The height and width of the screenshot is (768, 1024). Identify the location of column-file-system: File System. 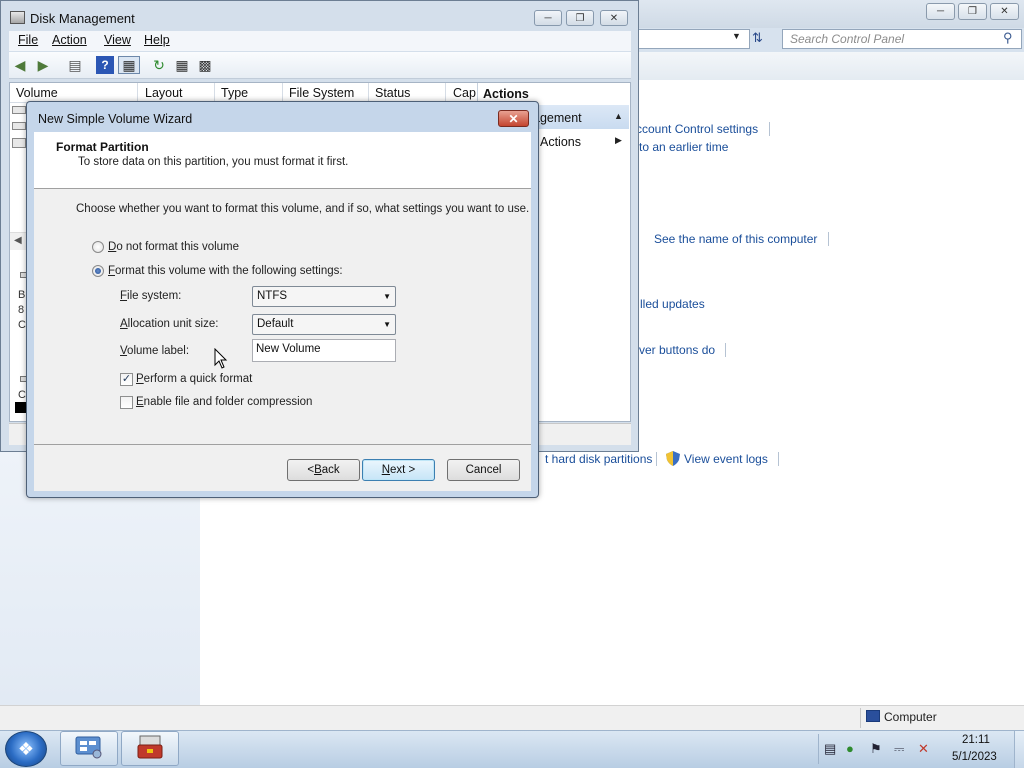
(321, 93).